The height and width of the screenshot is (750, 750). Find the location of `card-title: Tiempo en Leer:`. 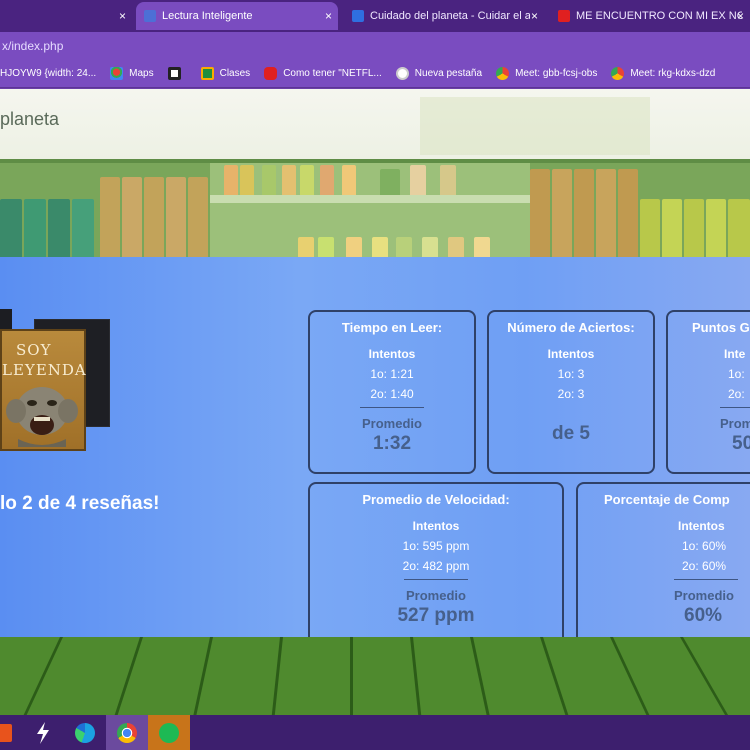

card-title: Tiempo en Leer: is located at coordinates (392, 327).